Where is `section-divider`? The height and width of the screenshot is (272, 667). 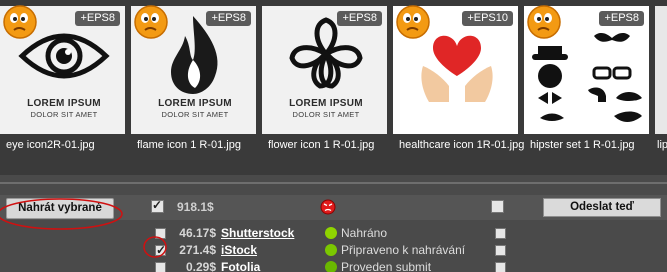 section-divider is located at coordinates (333, 183).